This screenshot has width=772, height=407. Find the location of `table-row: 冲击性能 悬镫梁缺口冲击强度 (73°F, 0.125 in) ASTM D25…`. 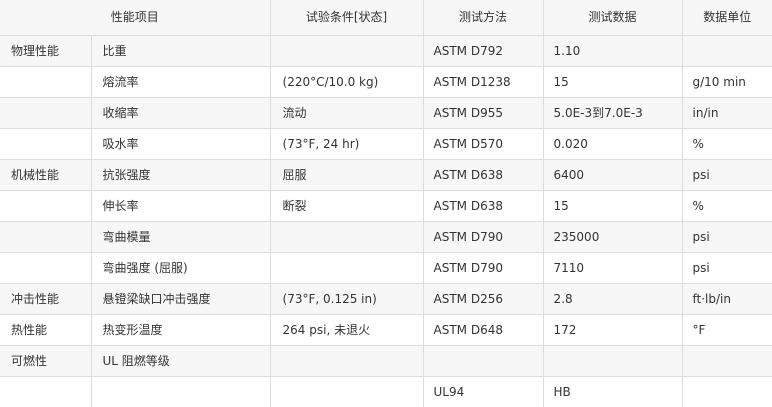

table-row: 冲击性能 悬镫梁缺口冲击强度 (73°F, 0.125 in) ASTM D25… is located at coordinates (386, 299).